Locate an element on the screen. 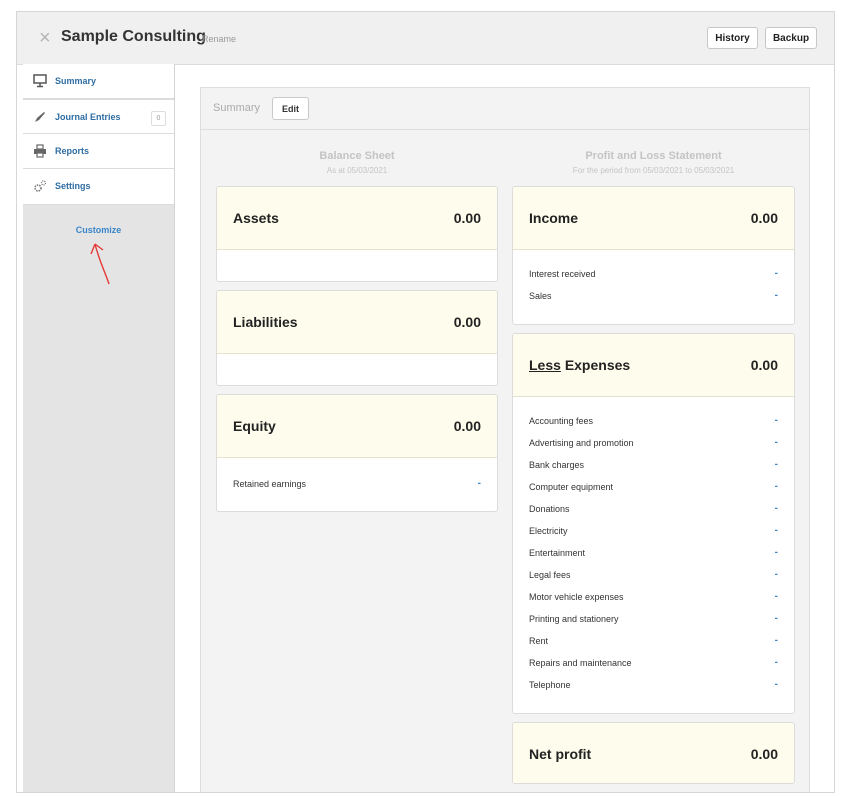 This screenshot has width=843, height=796. summary-title: Summary is located at coordinates (237, 108).